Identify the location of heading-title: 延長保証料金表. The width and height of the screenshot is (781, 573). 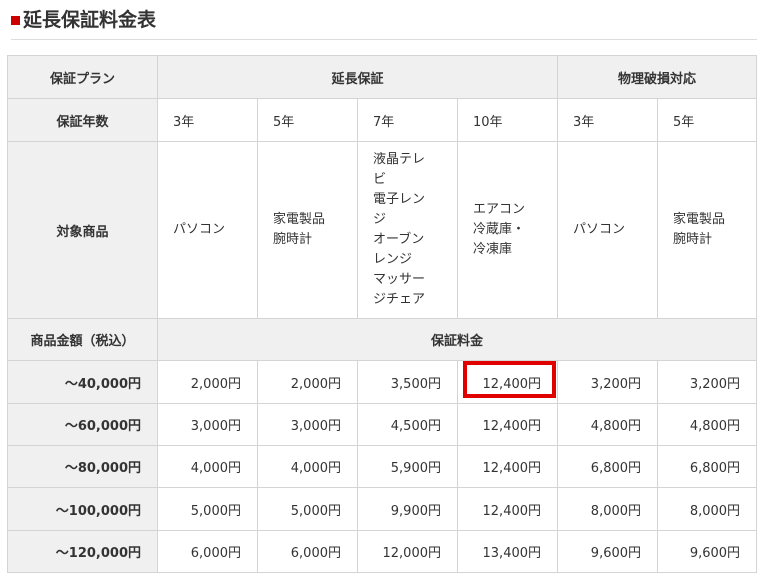
(90, 20).